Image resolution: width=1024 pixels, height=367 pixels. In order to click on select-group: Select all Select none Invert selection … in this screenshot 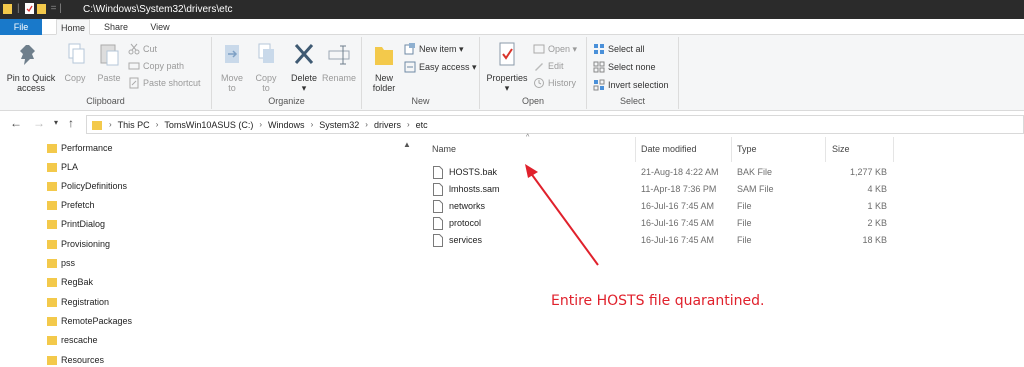, I will do `click(633, 73)`.